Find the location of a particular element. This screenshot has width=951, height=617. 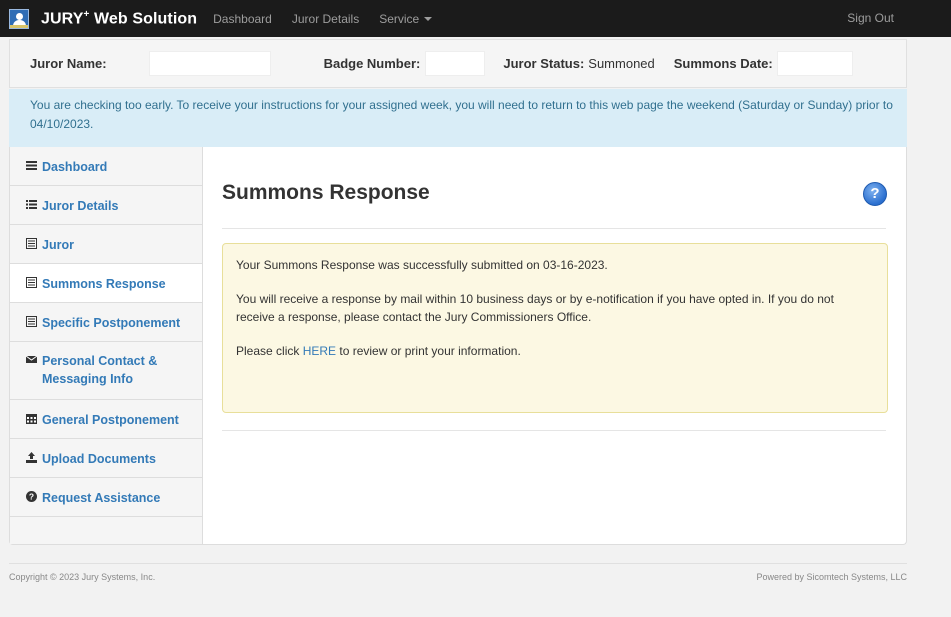

juror-name-value is located at coordinates (209, 63).